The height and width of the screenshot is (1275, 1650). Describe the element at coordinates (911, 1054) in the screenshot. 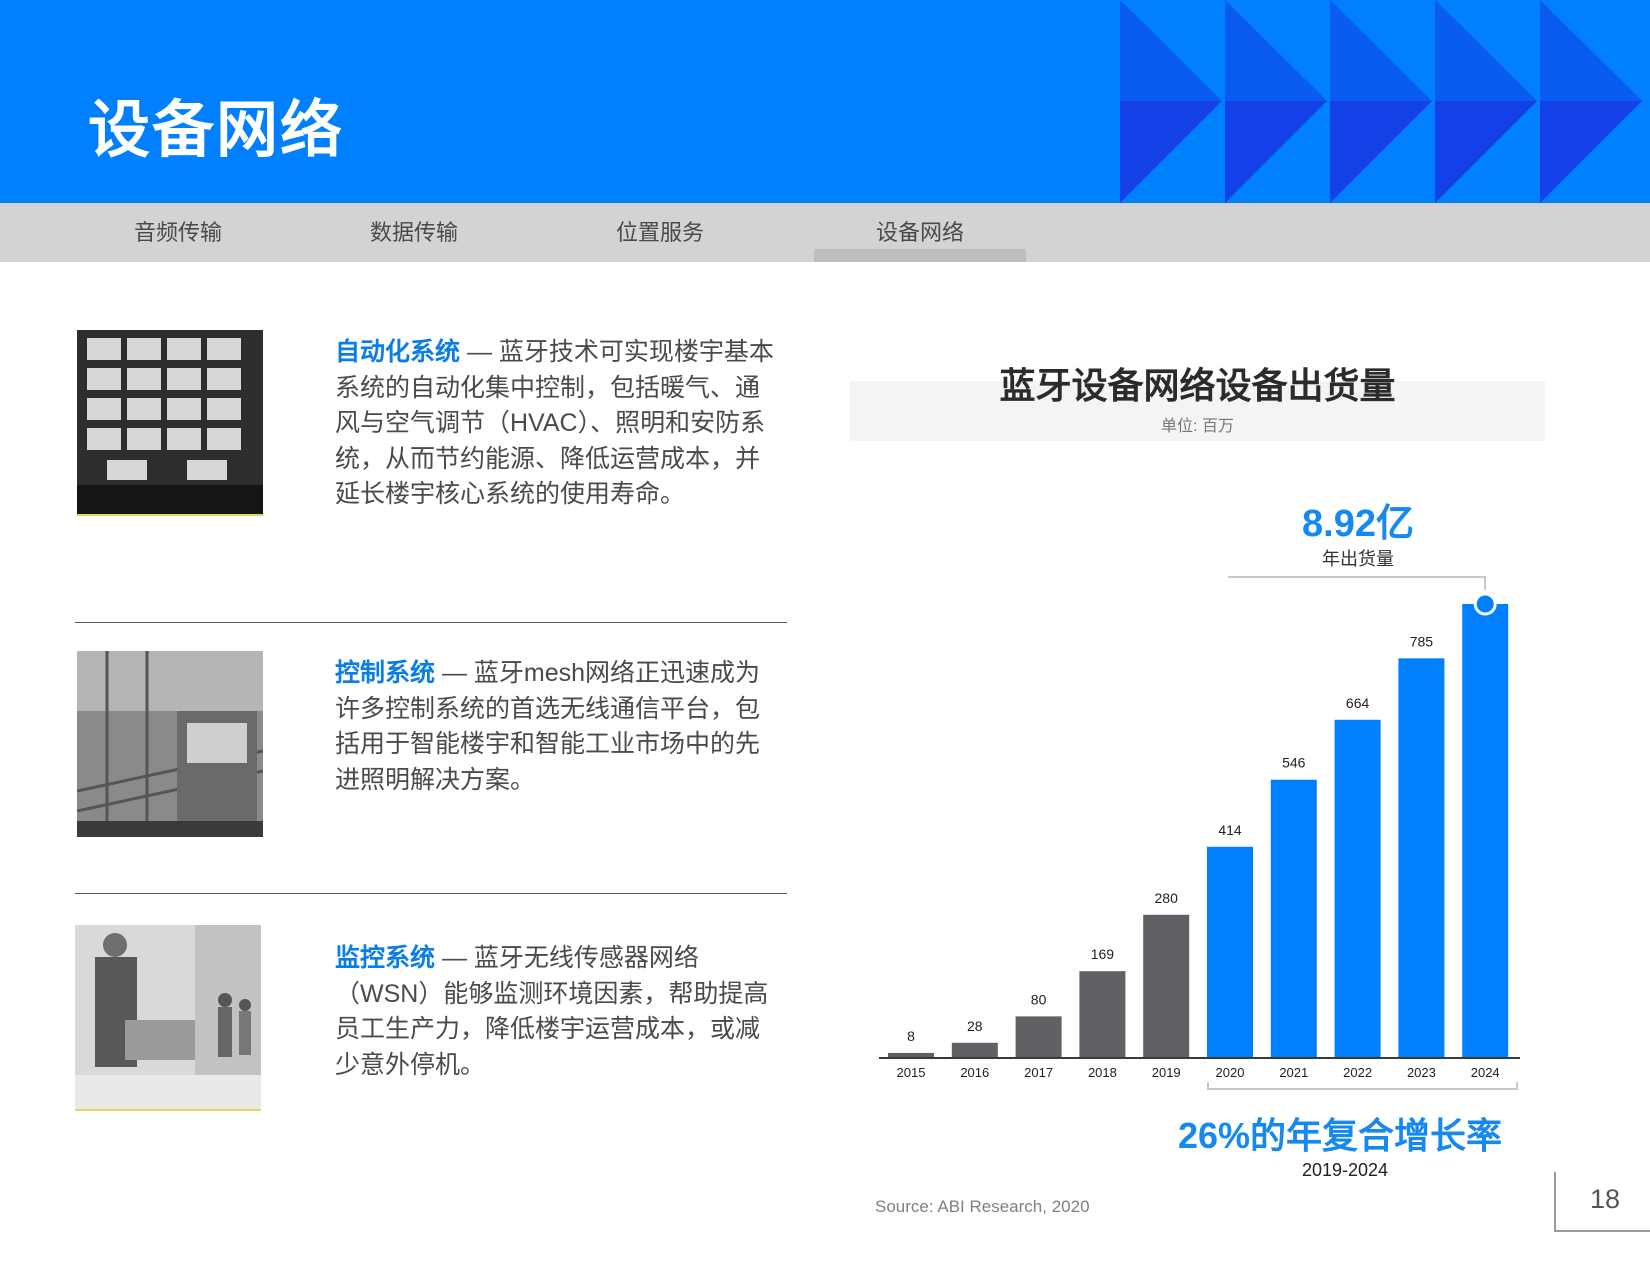

I see `bar-2015` at that location.